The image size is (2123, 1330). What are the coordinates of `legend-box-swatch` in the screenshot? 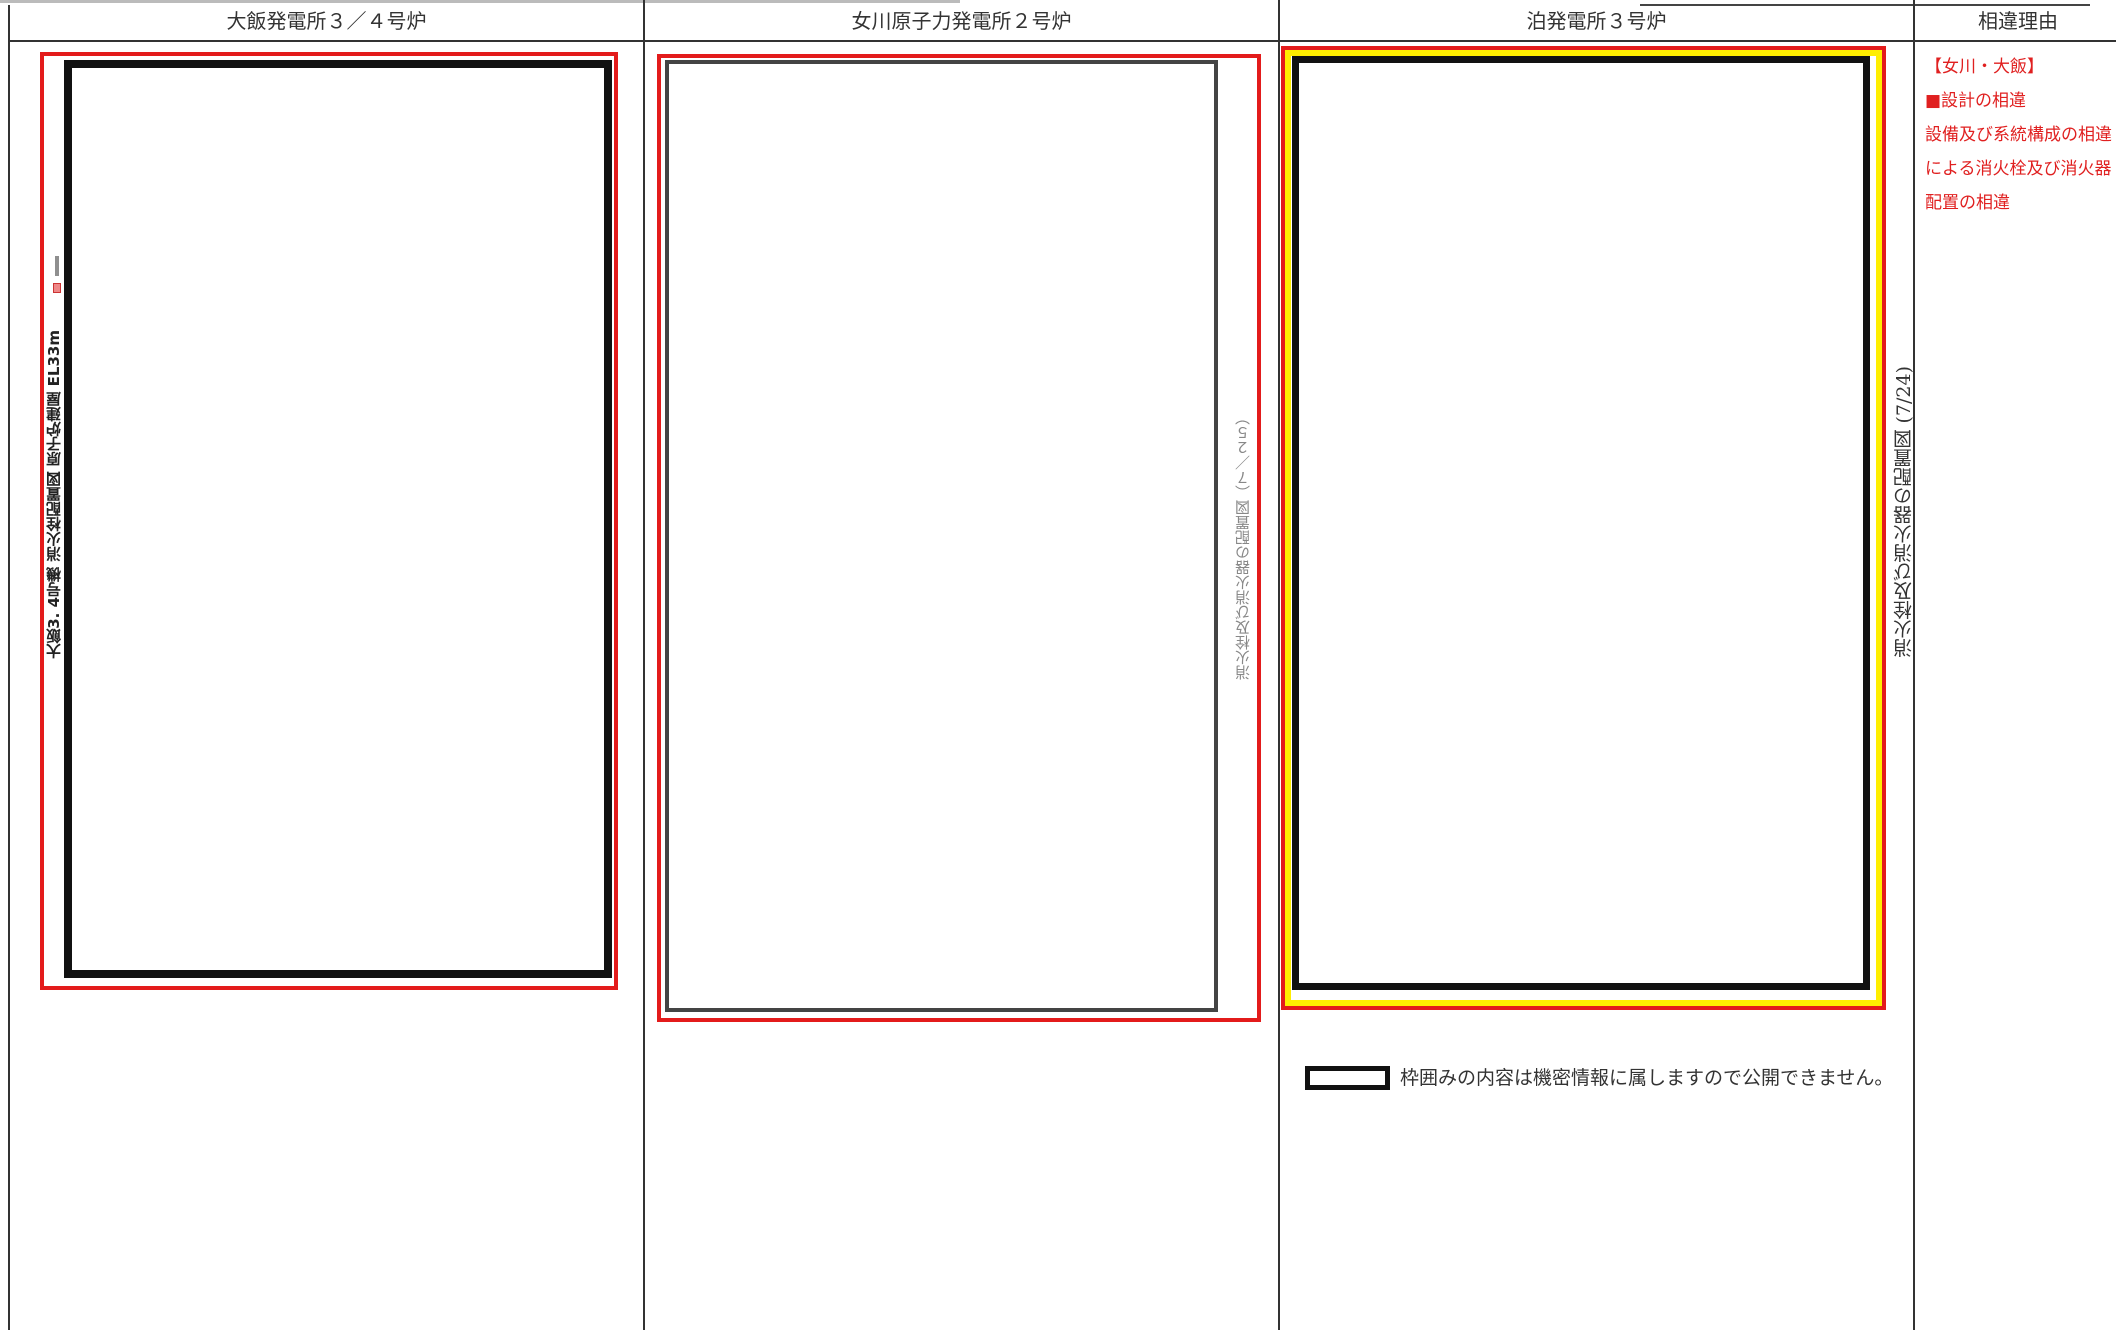 It's located at (1347, 1078).